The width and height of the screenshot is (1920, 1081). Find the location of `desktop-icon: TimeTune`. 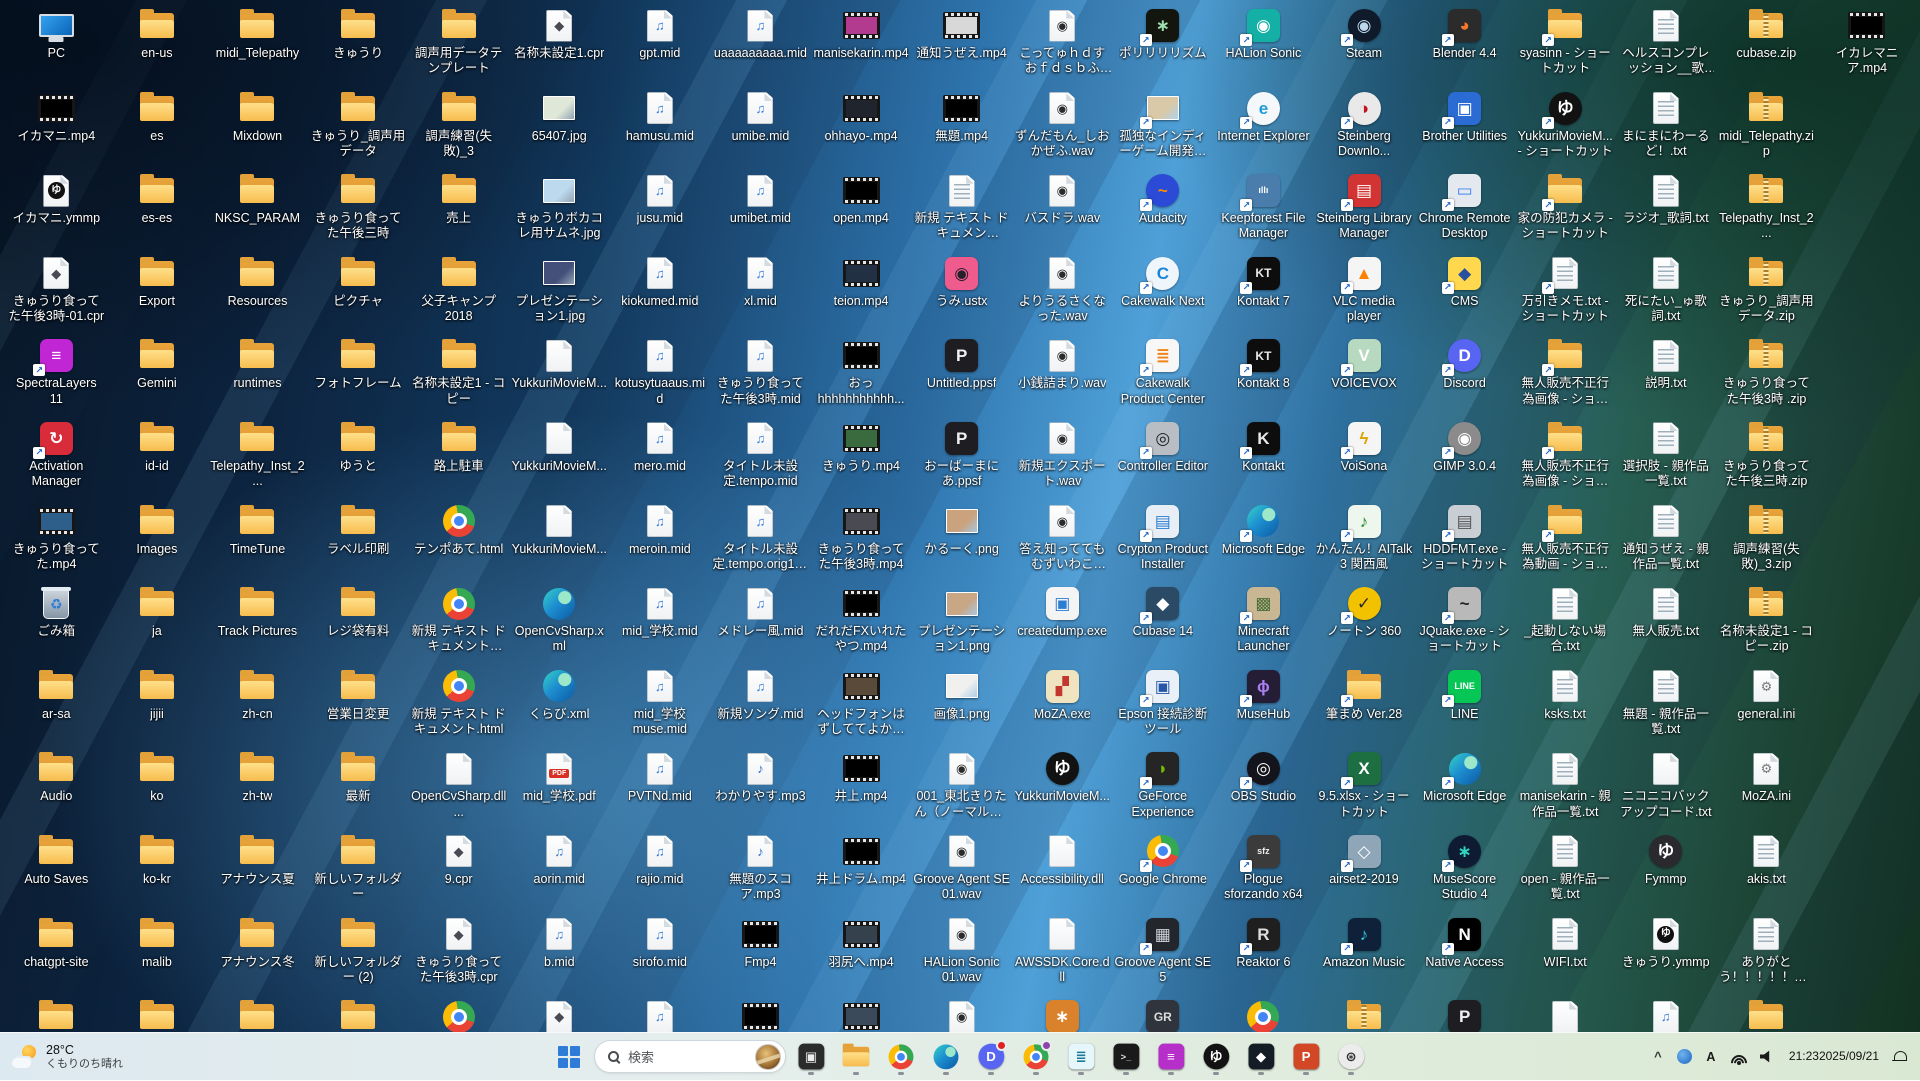

desktop-icon: TimeTune is located at coordinates (257, 539).